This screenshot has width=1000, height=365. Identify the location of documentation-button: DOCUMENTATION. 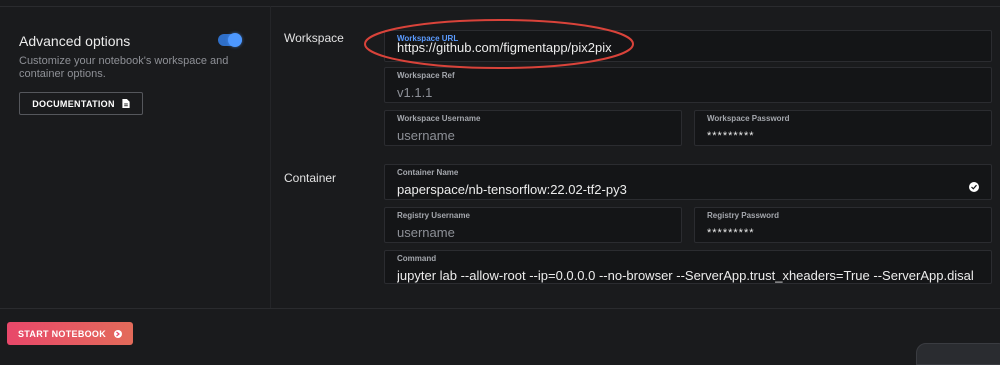
(81, 103).